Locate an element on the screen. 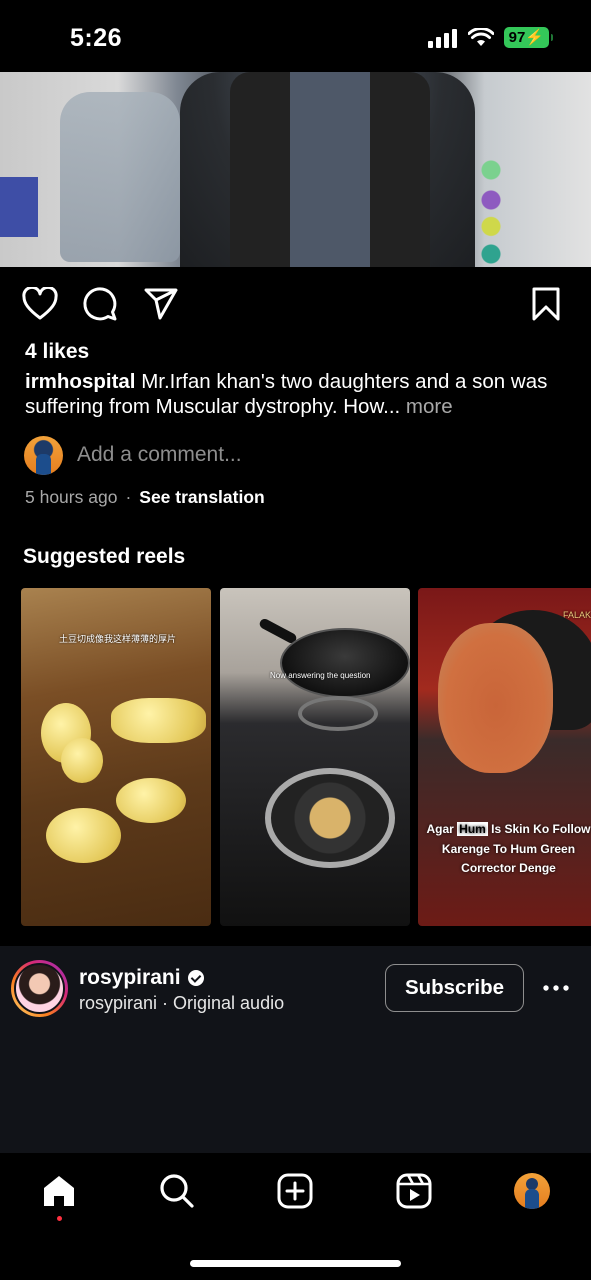  battery-level: 97 is located at coordinates (517, 37).